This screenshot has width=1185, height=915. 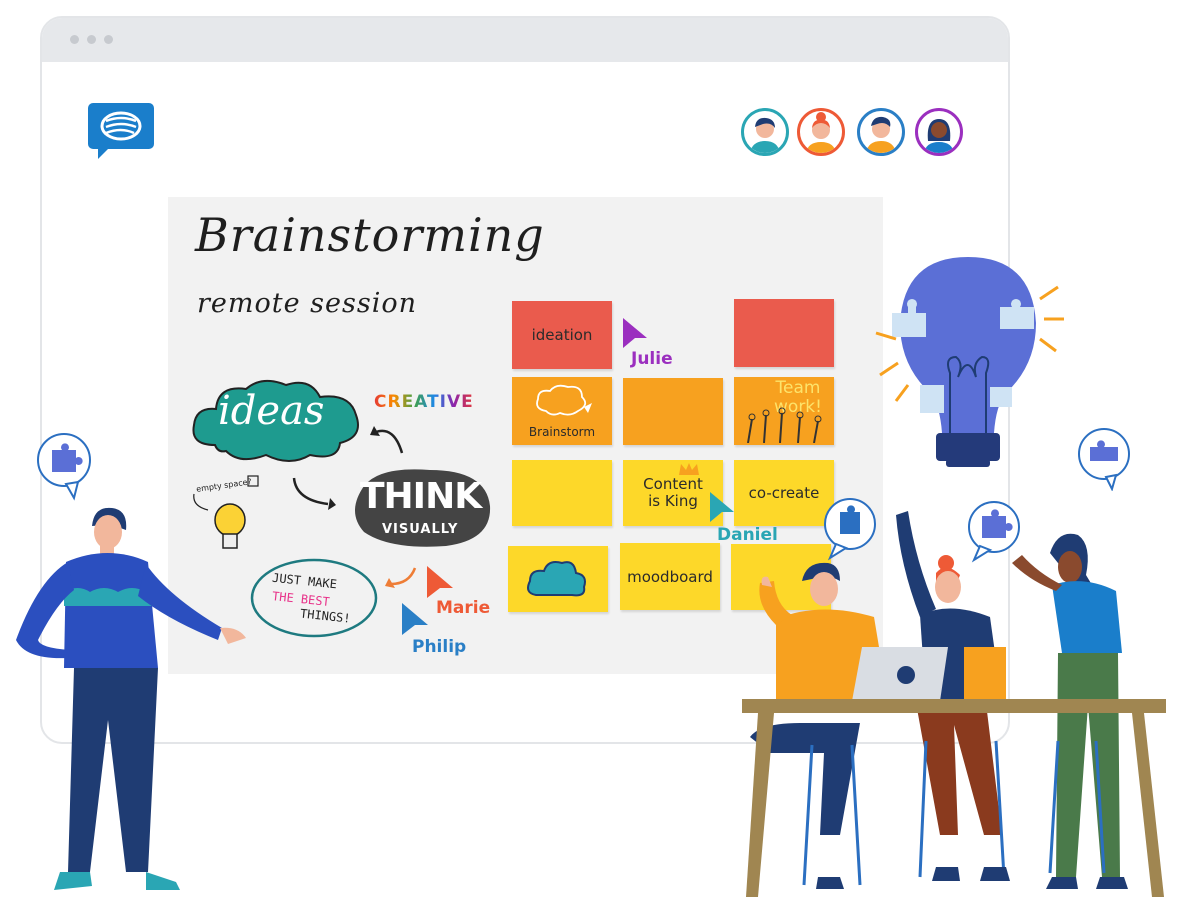 I want to click on content-is-king-label: Content is King, so click(x=673, y=492).